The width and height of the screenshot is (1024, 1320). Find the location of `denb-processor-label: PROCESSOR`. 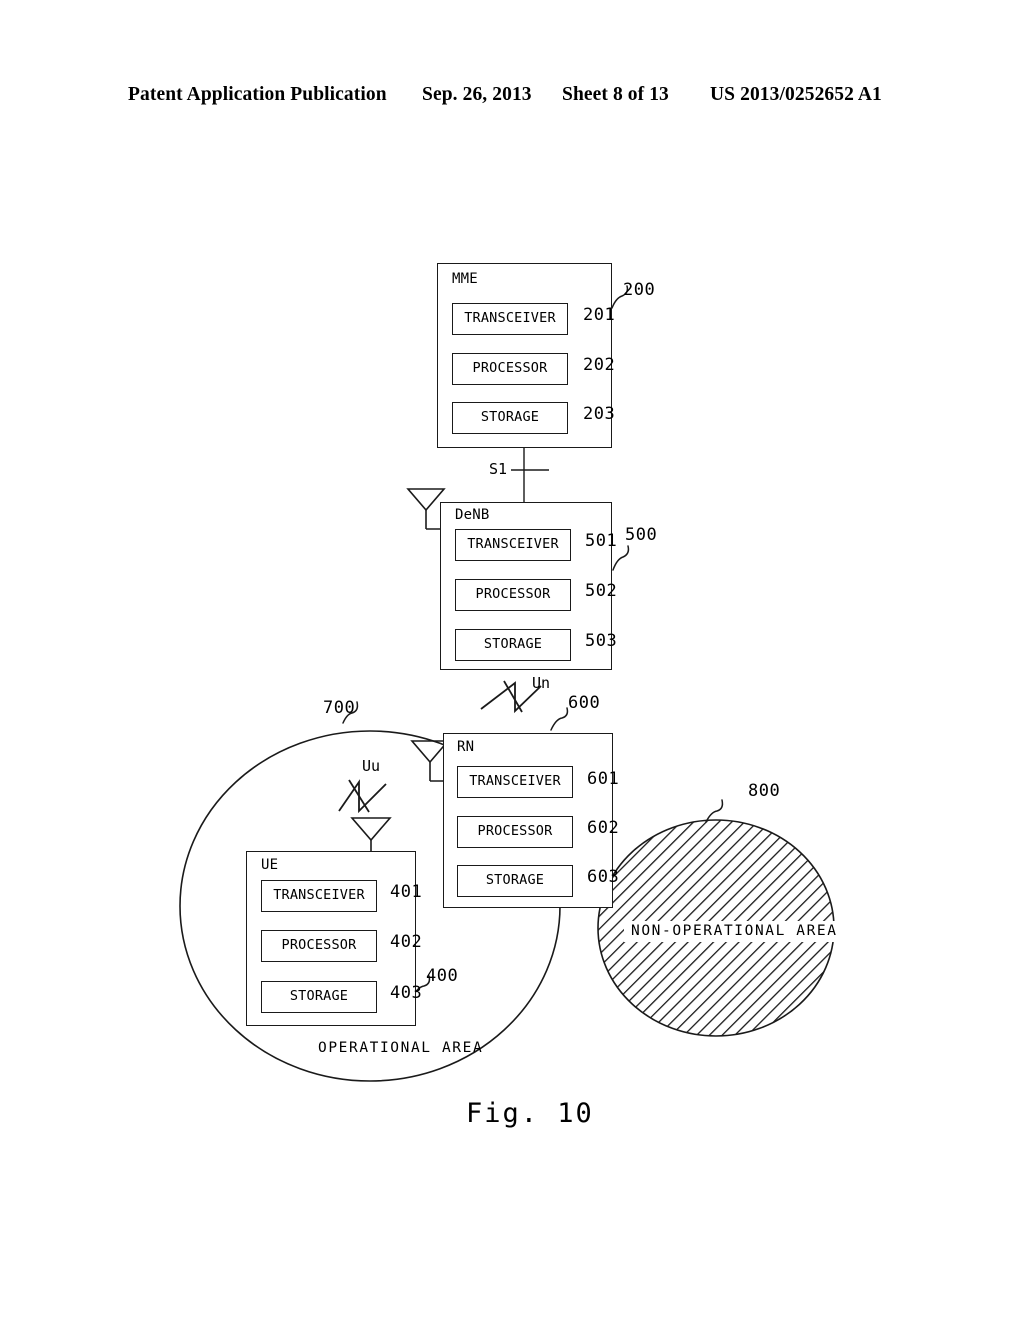

denb-processor-label: PROCESSOR is located at coordinates (513, 594).